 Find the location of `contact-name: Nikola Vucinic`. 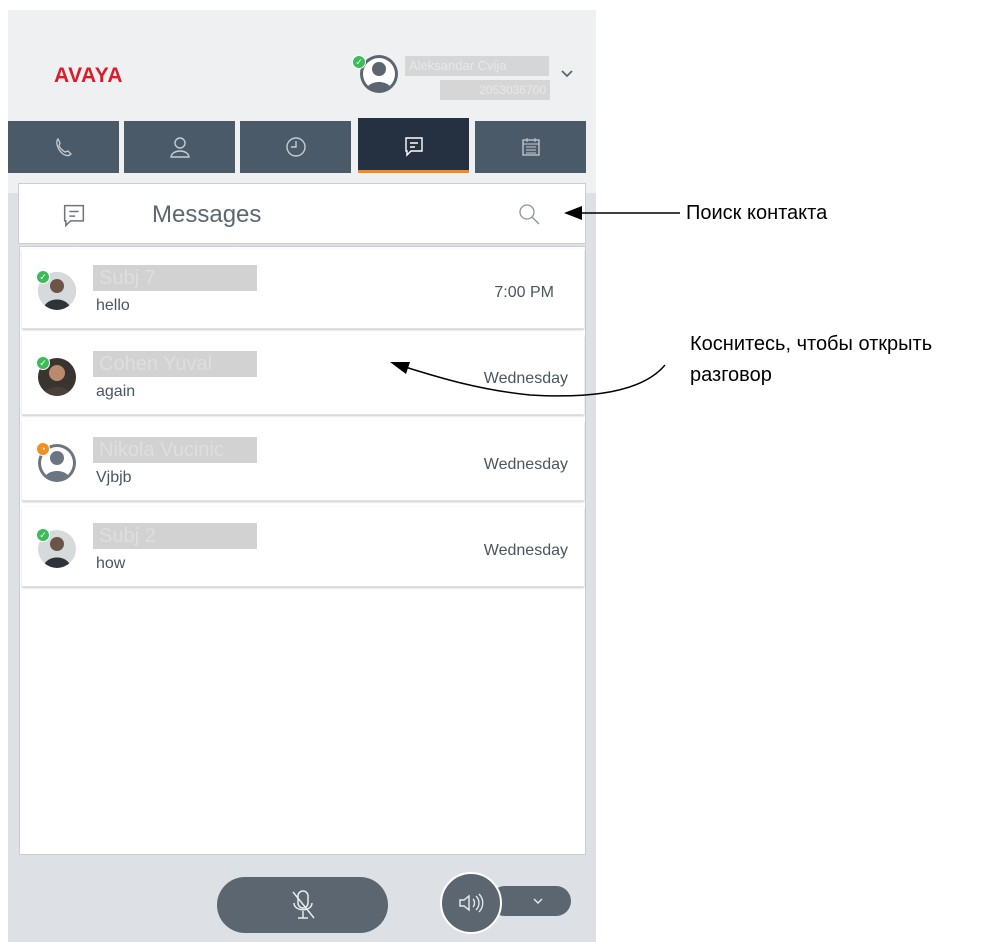

contact-name: Nikola Vucinic is located at coordinates (175, 450).